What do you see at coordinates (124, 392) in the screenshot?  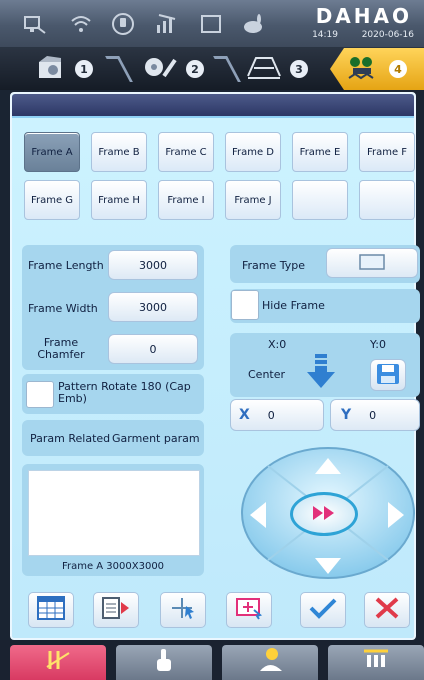 I see `pattern-rotate-label: Pattern Rotate 180 (Cap Emb)` at bounding box center [124, 392].